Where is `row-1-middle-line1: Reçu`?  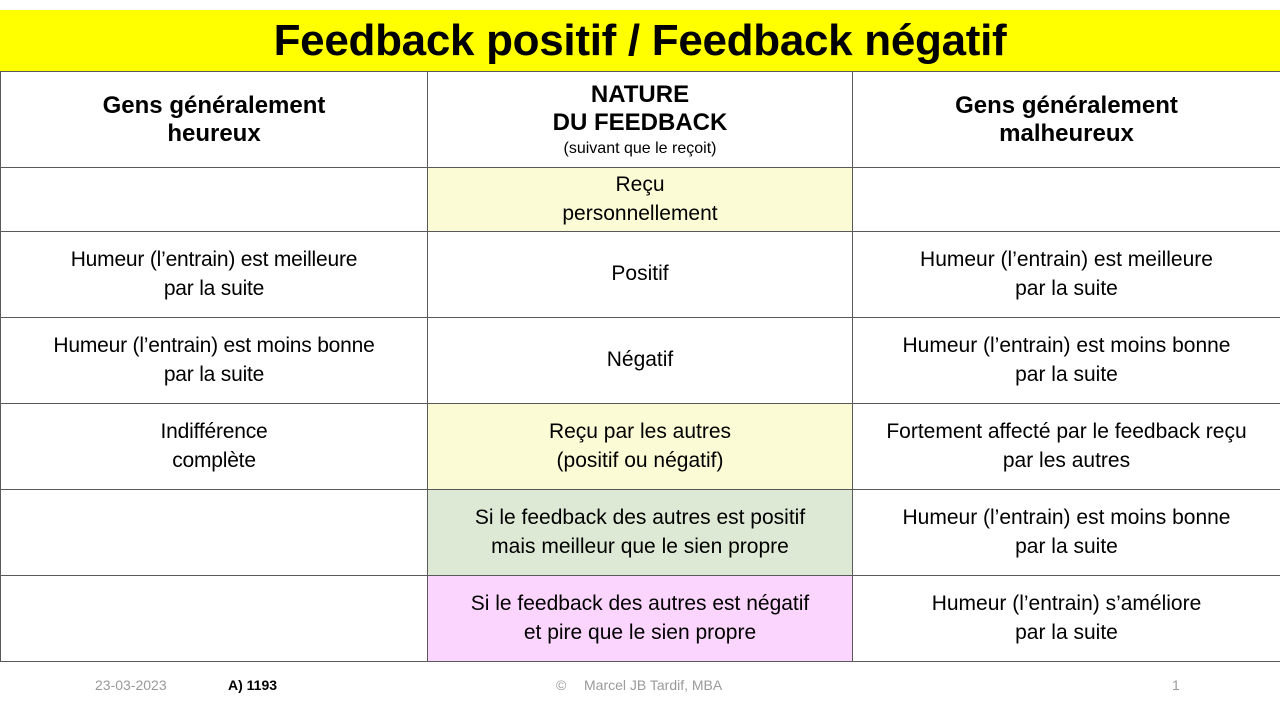
row-1-middle-line1: Reçu is located at coordinates (640, 184).